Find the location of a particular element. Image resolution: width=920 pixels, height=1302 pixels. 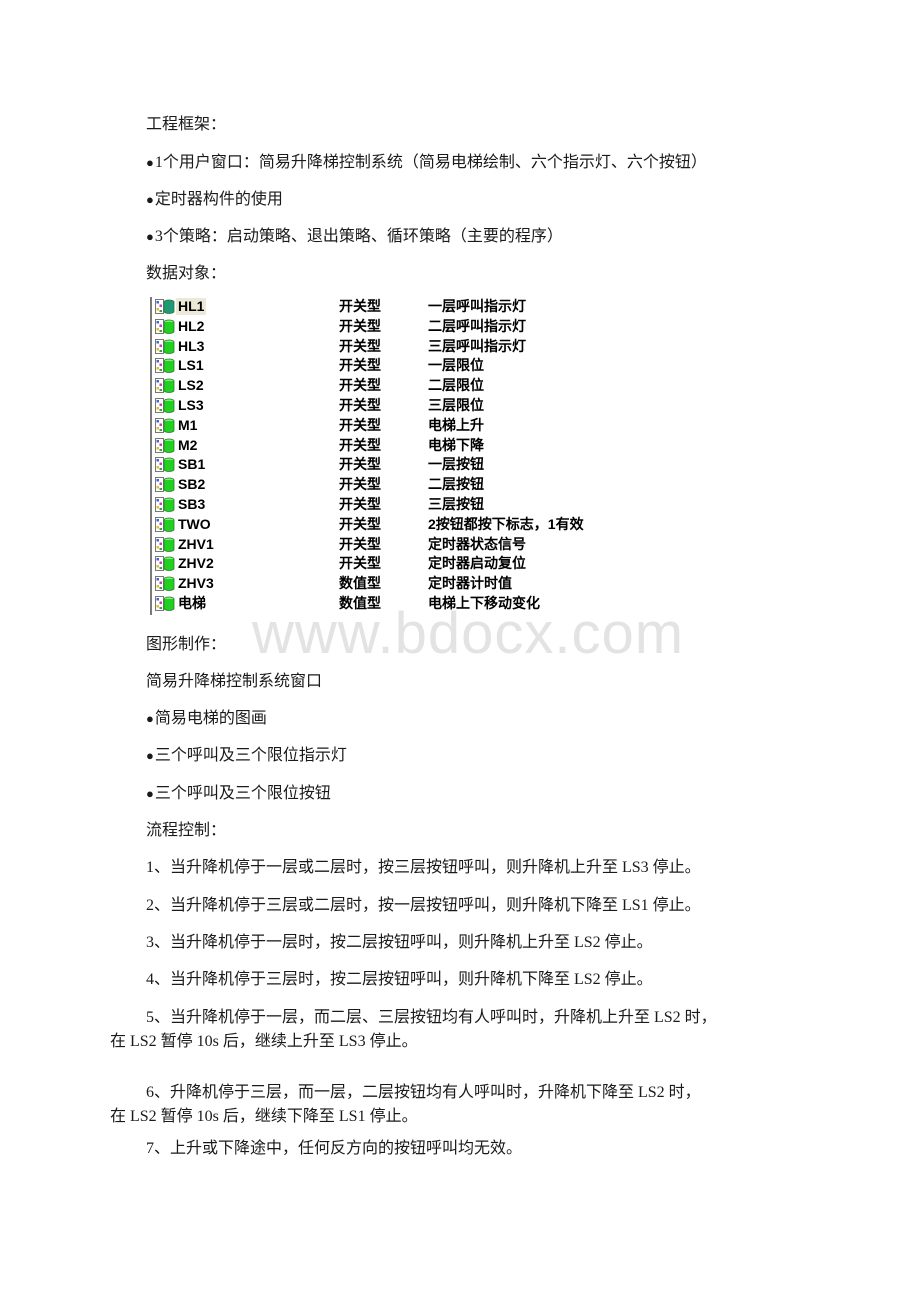

data-object-name: HL1 is located at coordinates (191, 306).